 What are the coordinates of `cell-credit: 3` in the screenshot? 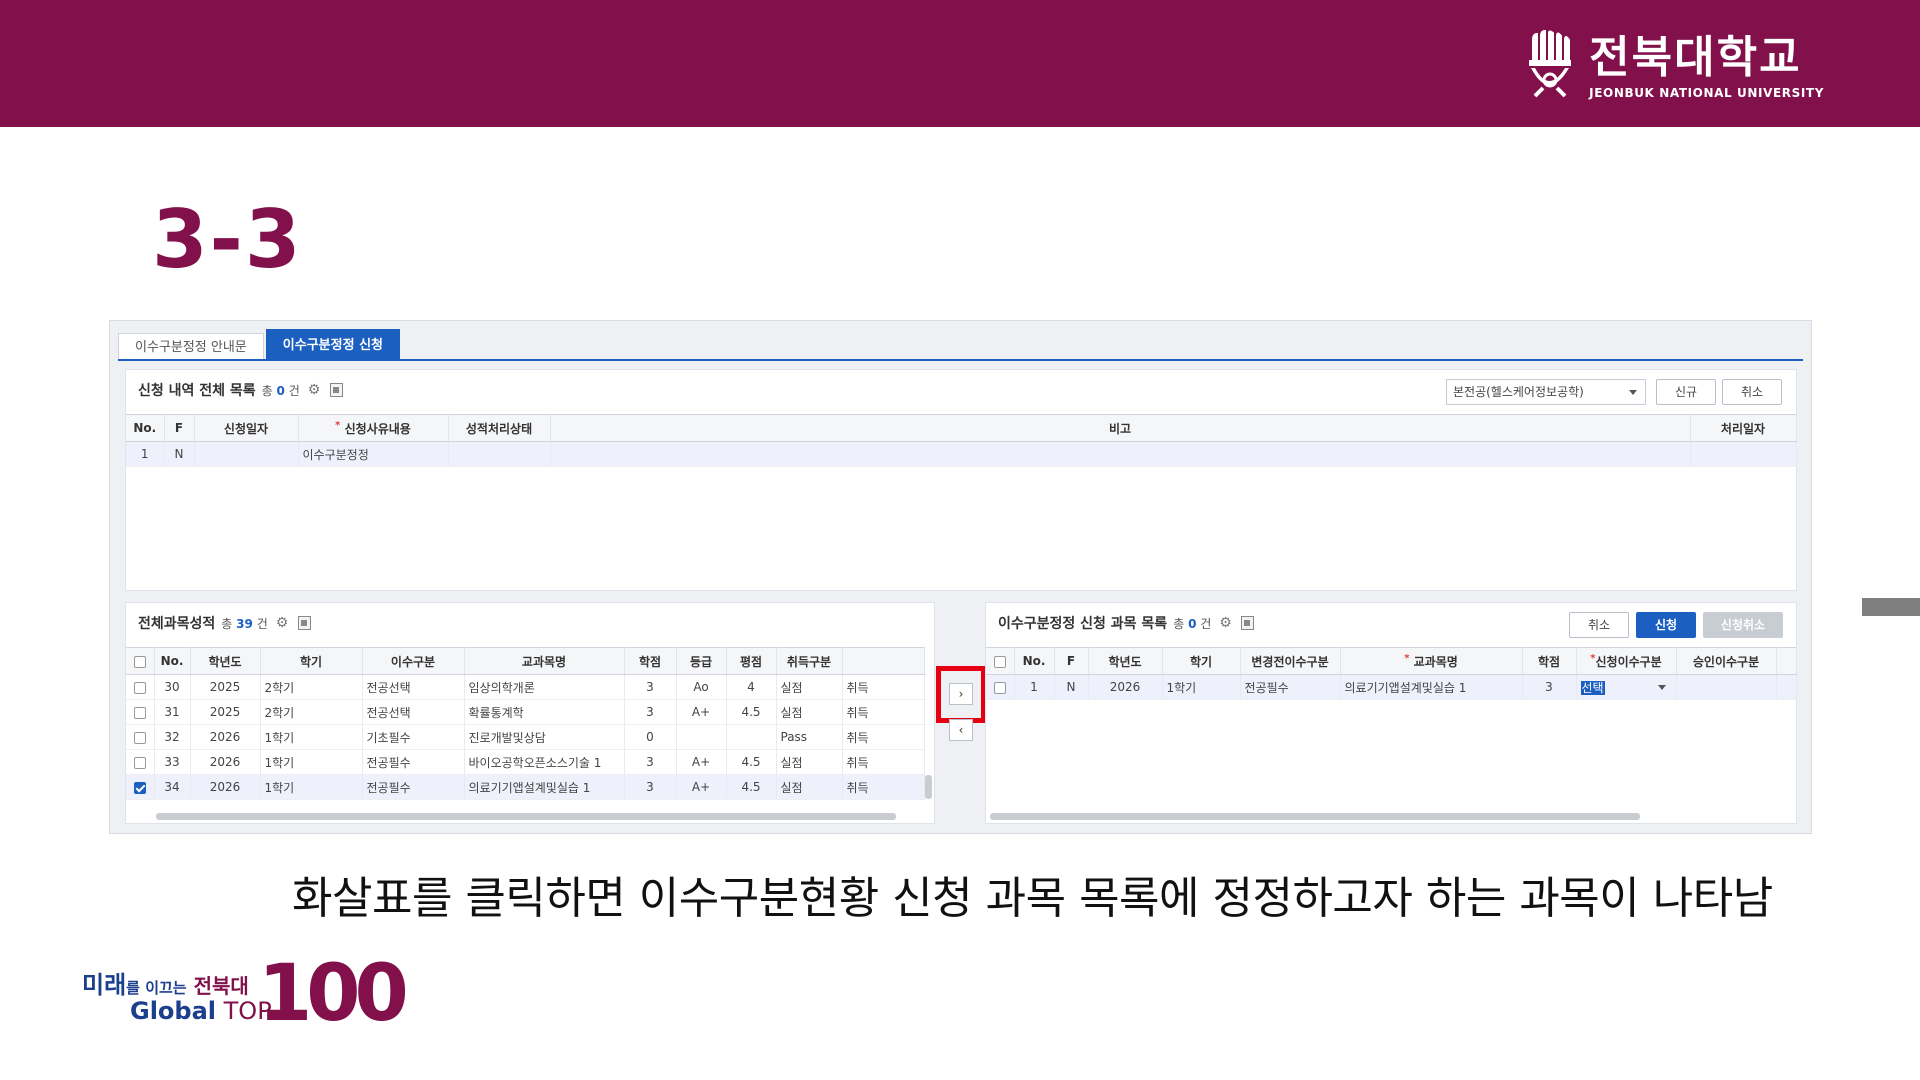 It's located at (650, 687).